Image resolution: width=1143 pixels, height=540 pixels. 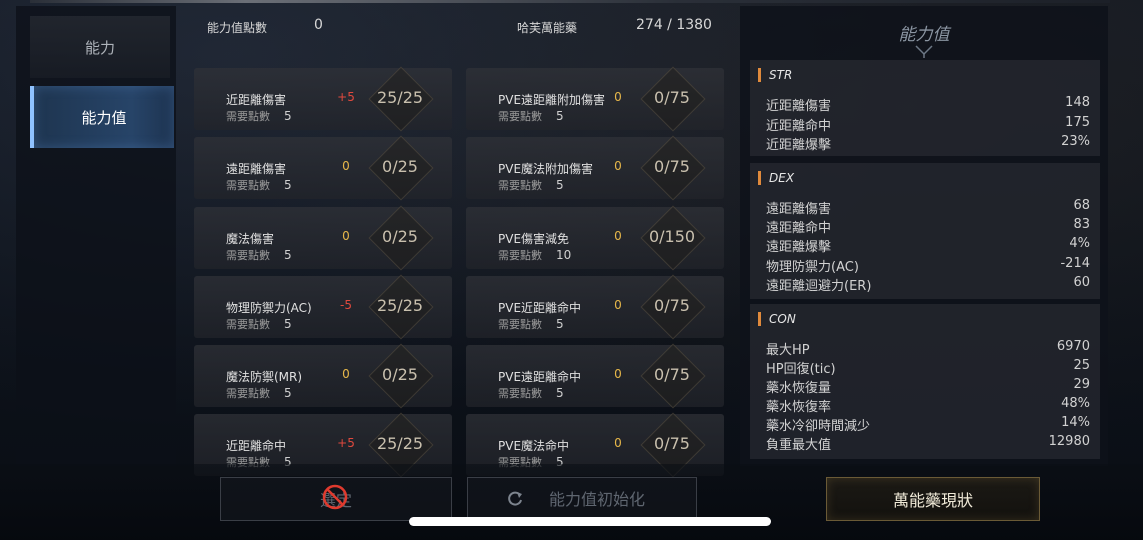 I want to click on points-value: 0, so click(x=318, y=25).